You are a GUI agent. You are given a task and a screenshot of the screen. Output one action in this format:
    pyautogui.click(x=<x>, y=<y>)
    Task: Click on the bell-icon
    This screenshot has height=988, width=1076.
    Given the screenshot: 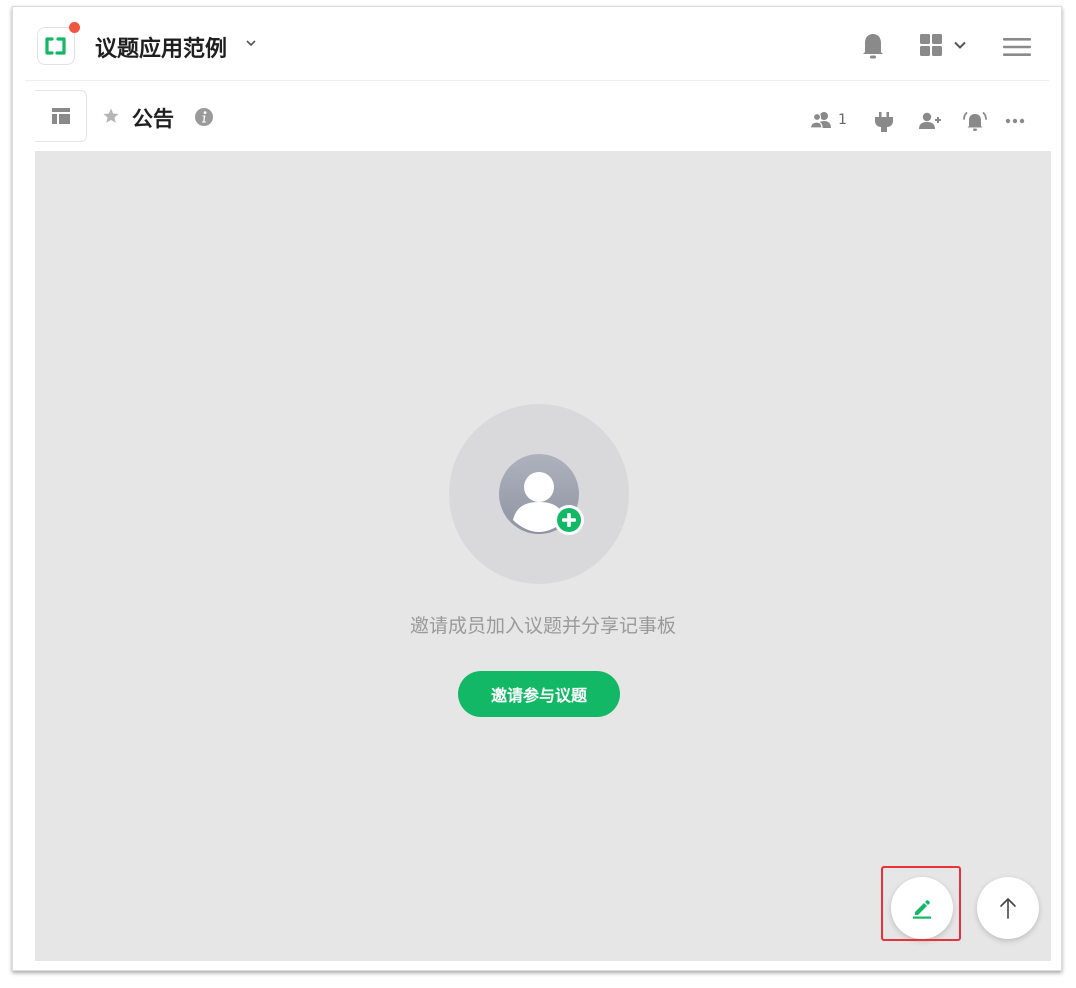 What is the action you would take?
    pyautogui.click(x=873, y=46)
    